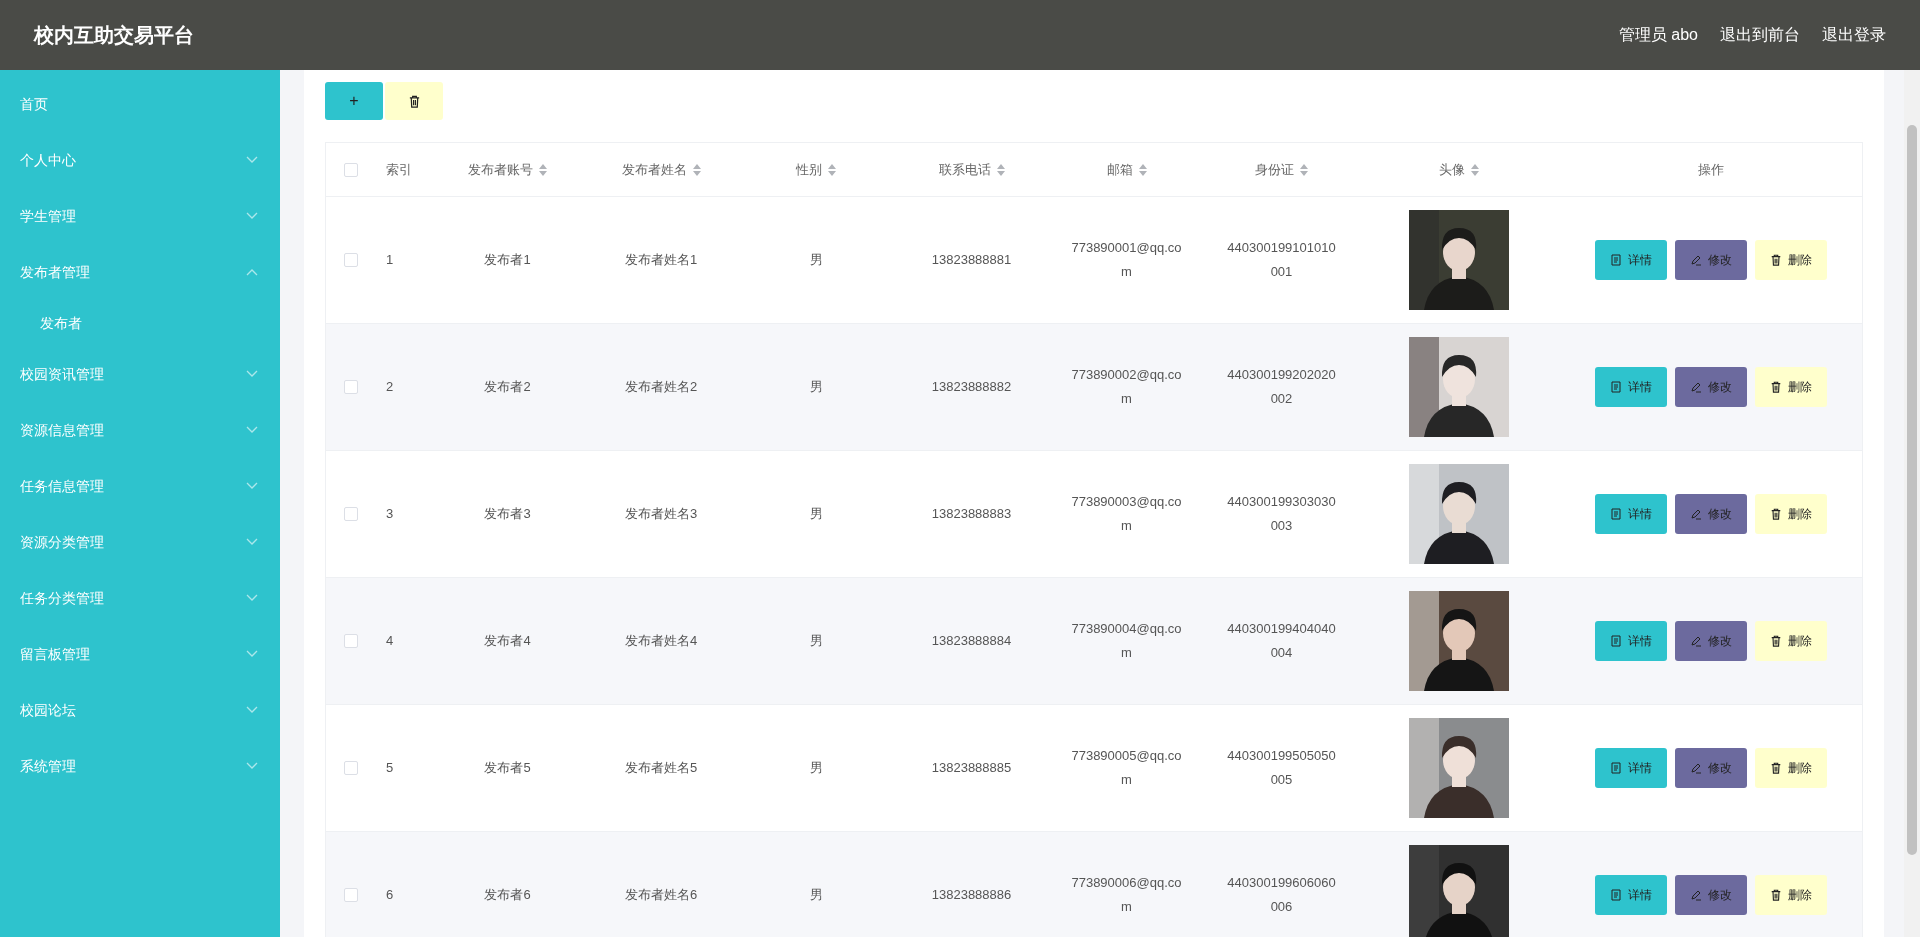  I want to click on account-cell-text: 发布者3, so click(507, 514).